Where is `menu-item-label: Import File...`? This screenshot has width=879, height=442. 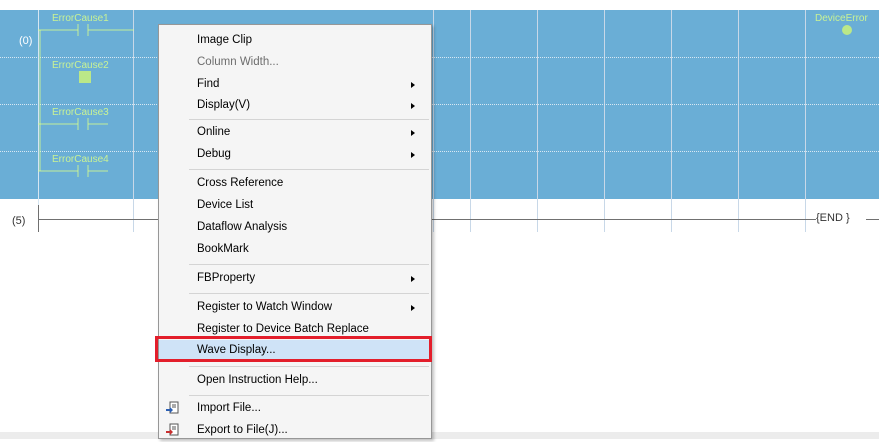
menu-item-label: Import File... is located at coordinates (229, 408).